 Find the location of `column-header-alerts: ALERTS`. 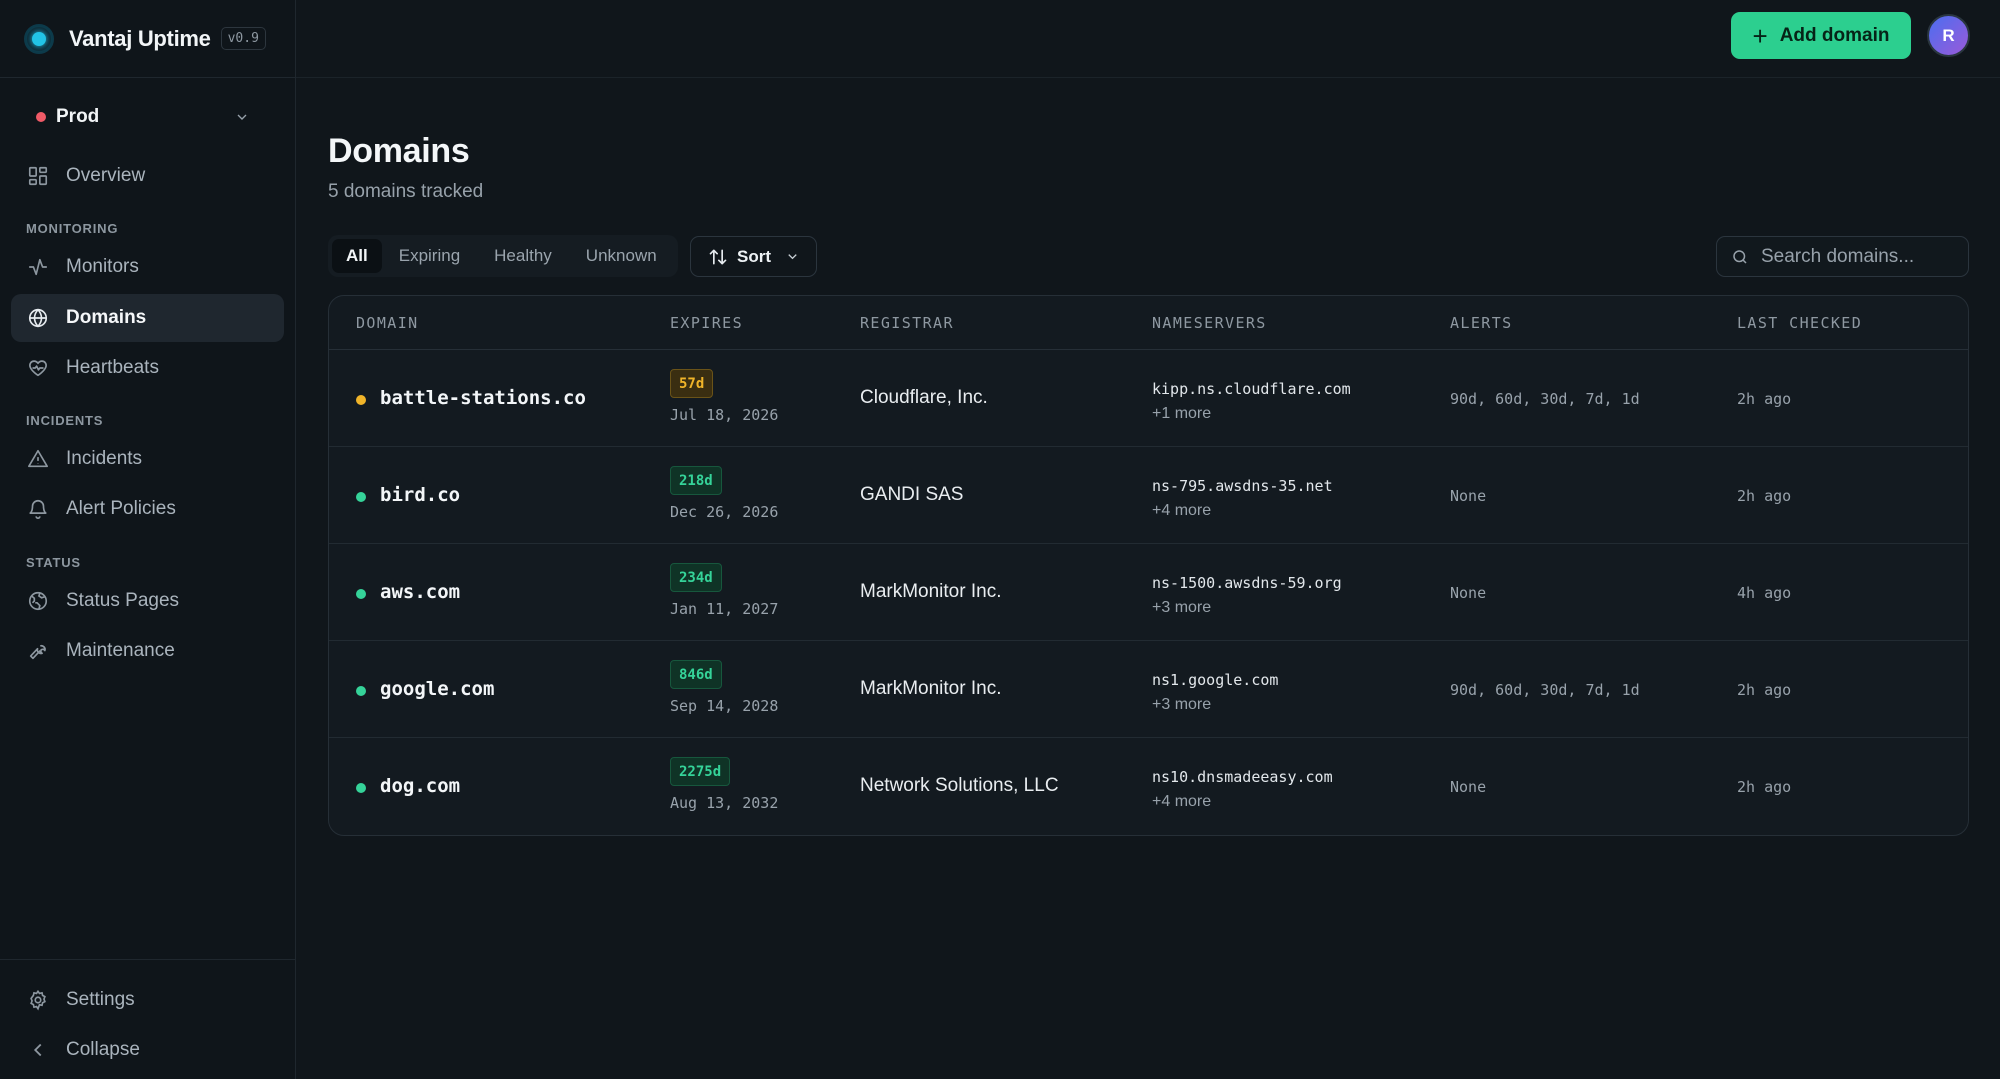

column-header-alerts: ALERTS is located at coordinates (1481, 323).